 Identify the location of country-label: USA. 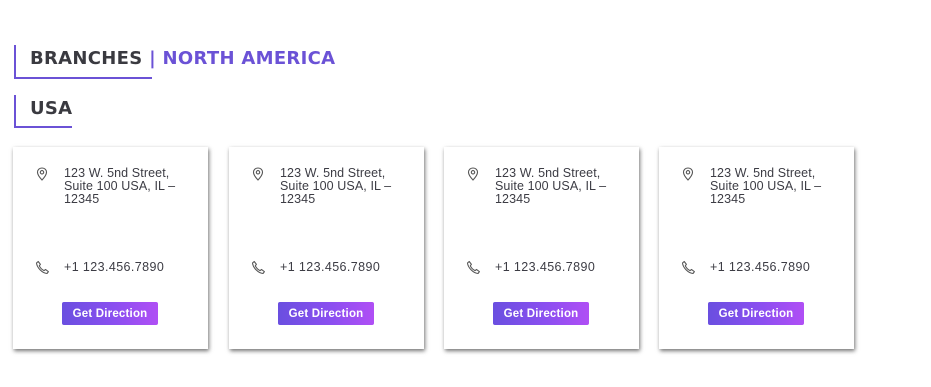
(51, 108).